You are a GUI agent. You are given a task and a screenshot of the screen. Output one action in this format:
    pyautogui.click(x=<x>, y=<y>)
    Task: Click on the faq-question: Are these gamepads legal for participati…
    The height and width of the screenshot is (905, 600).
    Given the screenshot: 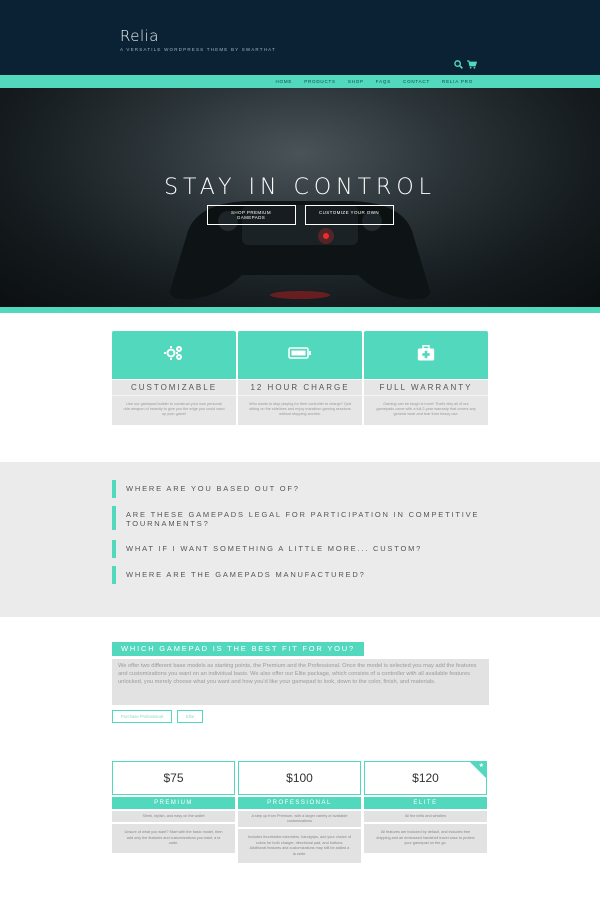 What is the action you would take?
    pyautogui.click(x=306, y=517)
    